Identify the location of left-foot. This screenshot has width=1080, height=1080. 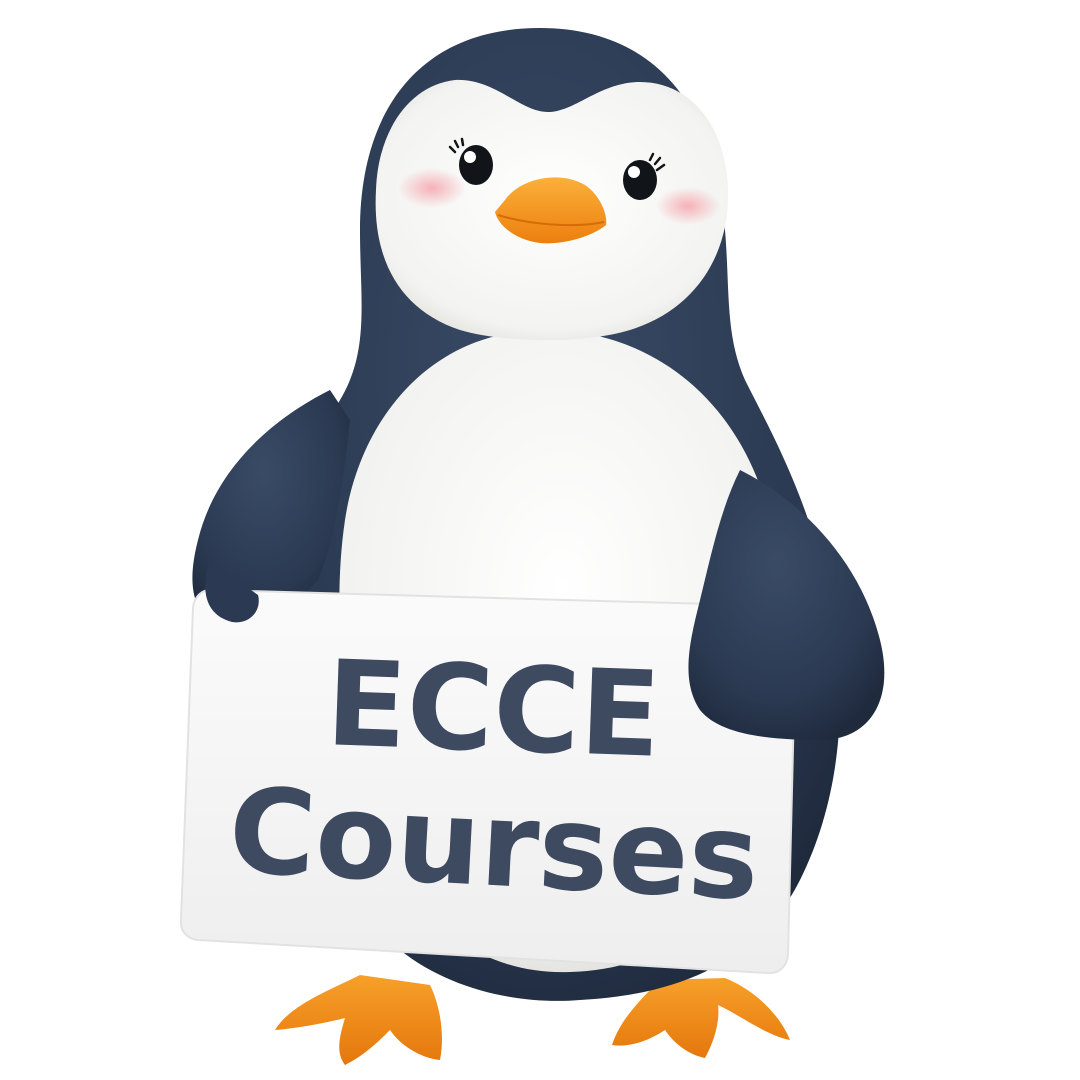
(358, 1020).